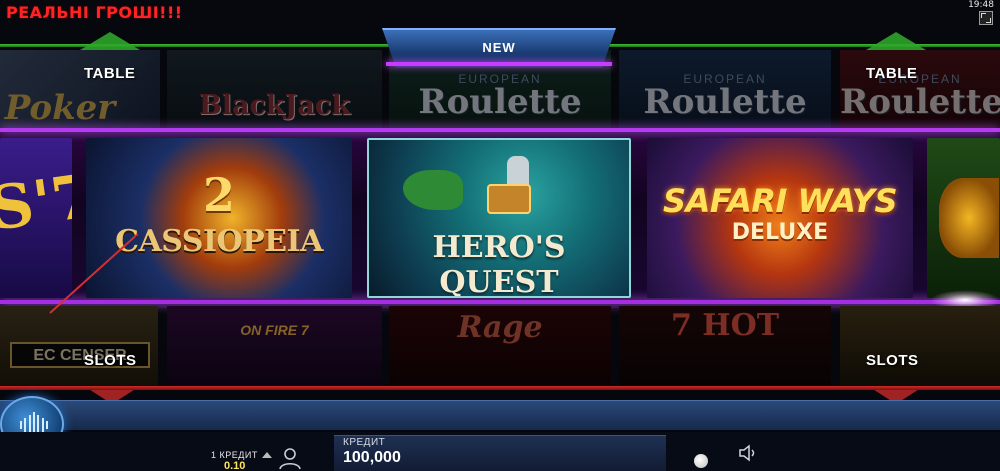 This screenshot has height=471, width=1000. What do you see at coordinates (780, 232) in the screenshot?
I see `game-subtitle: DELUXE` at bounding box center [780, 232].